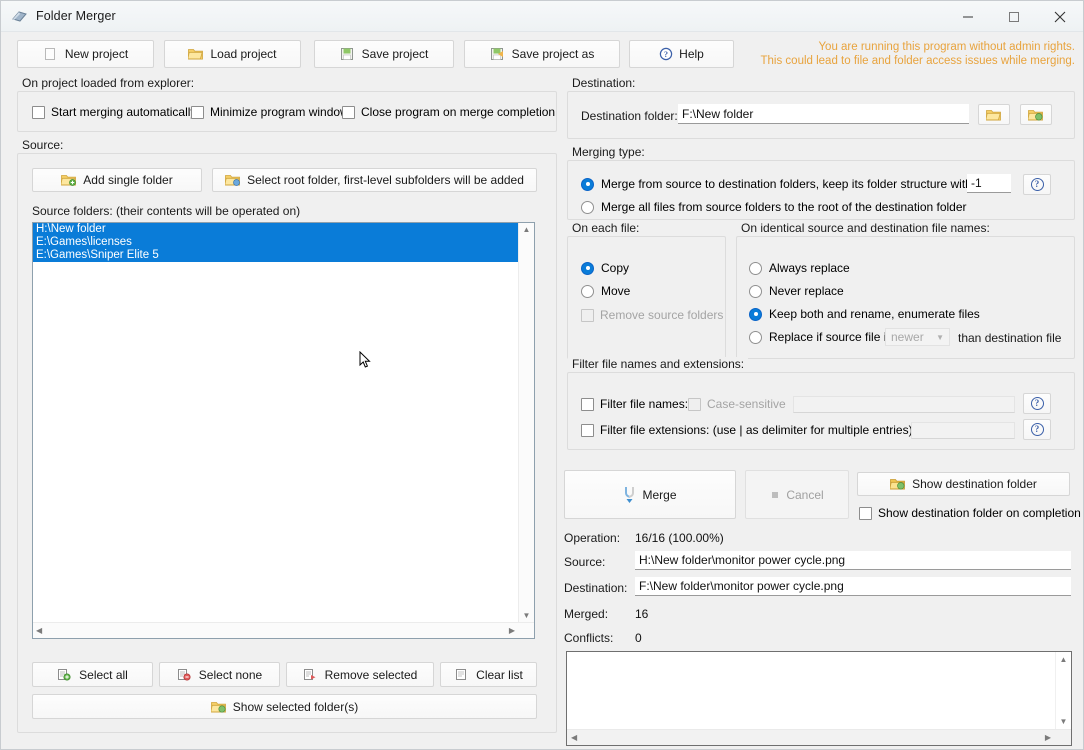 This screenshot has height=750, width=1084. I want to click on clear-list-button: Clear list, so click(488, 674).